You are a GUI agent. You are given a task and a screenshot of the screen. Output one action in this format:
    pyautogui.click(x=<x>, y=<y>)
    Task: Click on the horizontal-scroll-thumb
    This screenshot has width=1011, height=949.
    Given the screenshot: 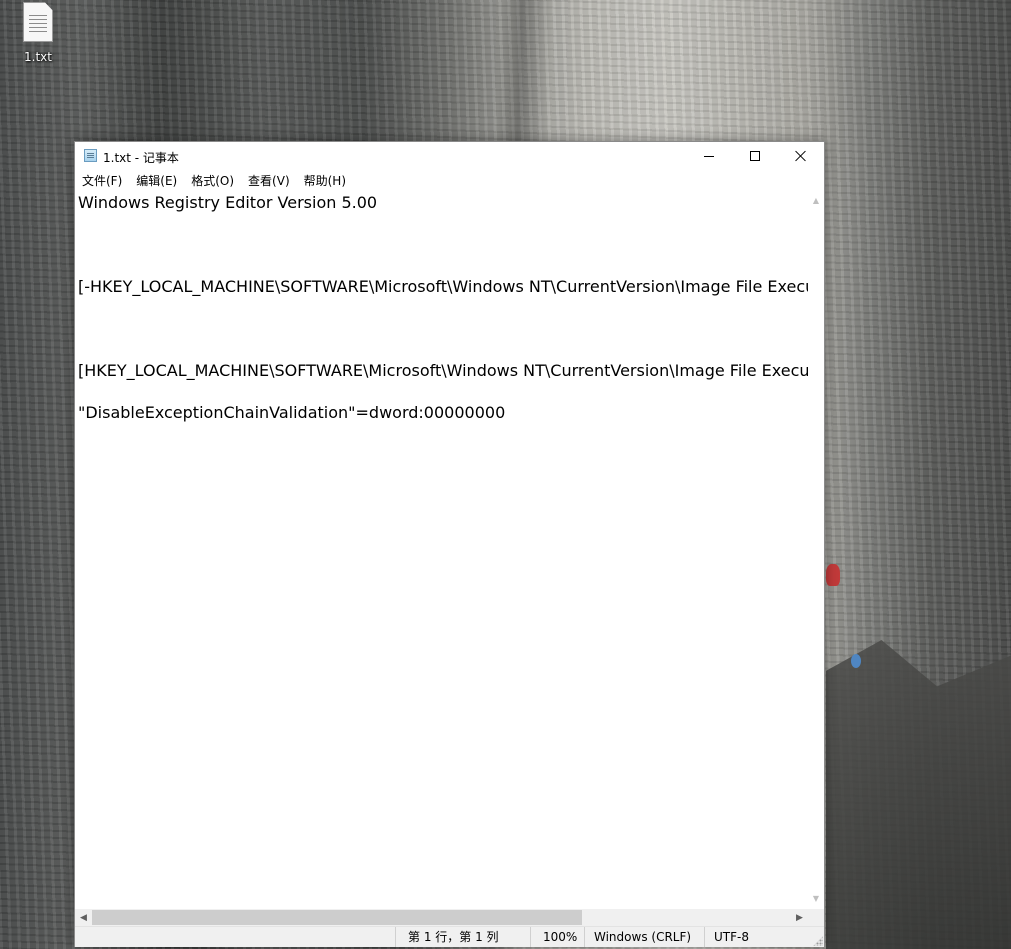 What is the action you would take?
    pyautogui.click(x=337, y=917)
    